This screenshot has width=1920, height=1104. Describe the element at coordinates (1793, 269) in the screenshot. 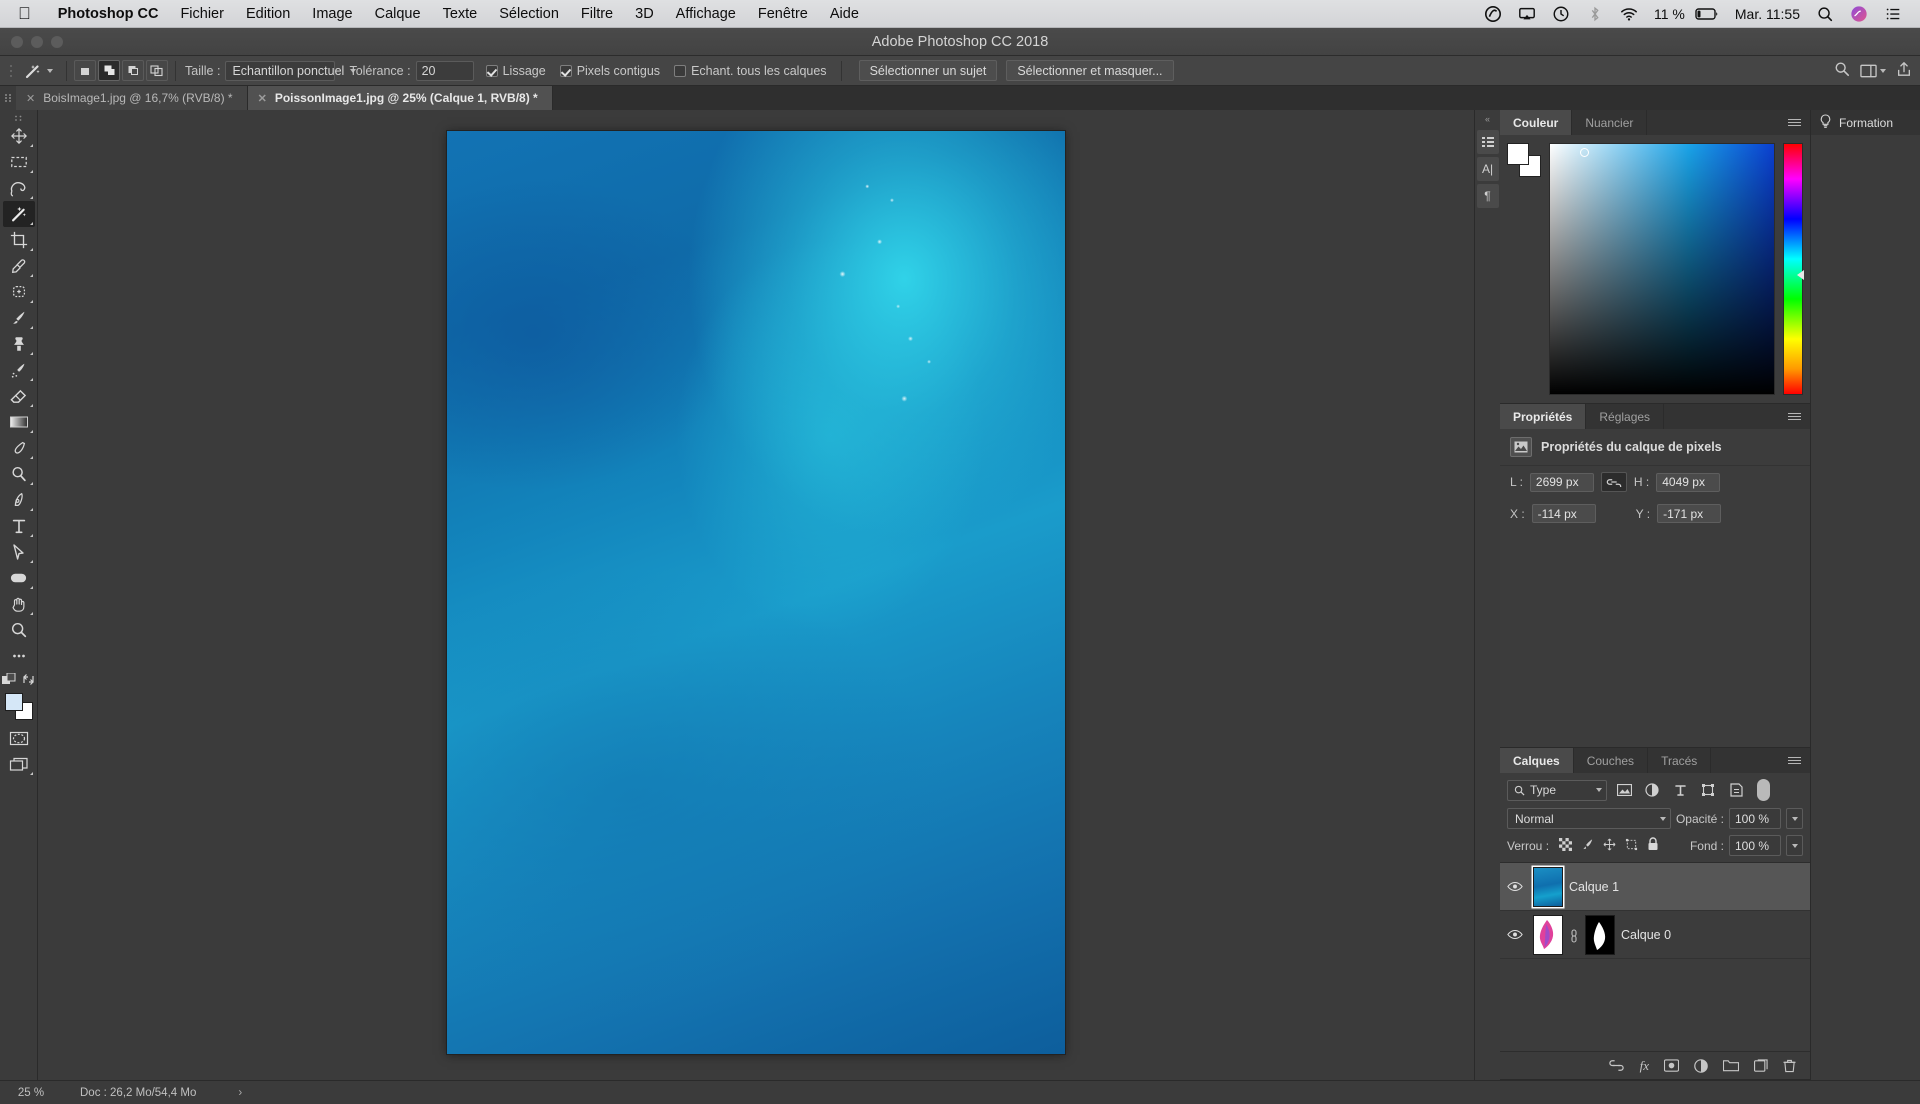

I see `hue-slider` at that location.